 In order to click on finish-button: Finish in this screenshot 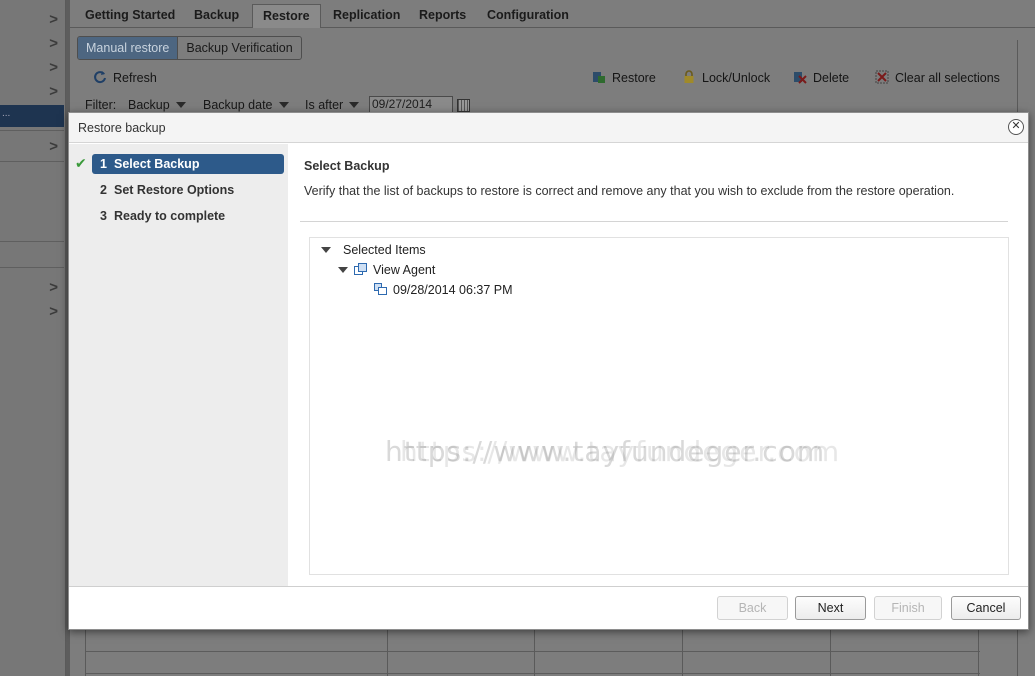, I will do `click(908, 608)`.